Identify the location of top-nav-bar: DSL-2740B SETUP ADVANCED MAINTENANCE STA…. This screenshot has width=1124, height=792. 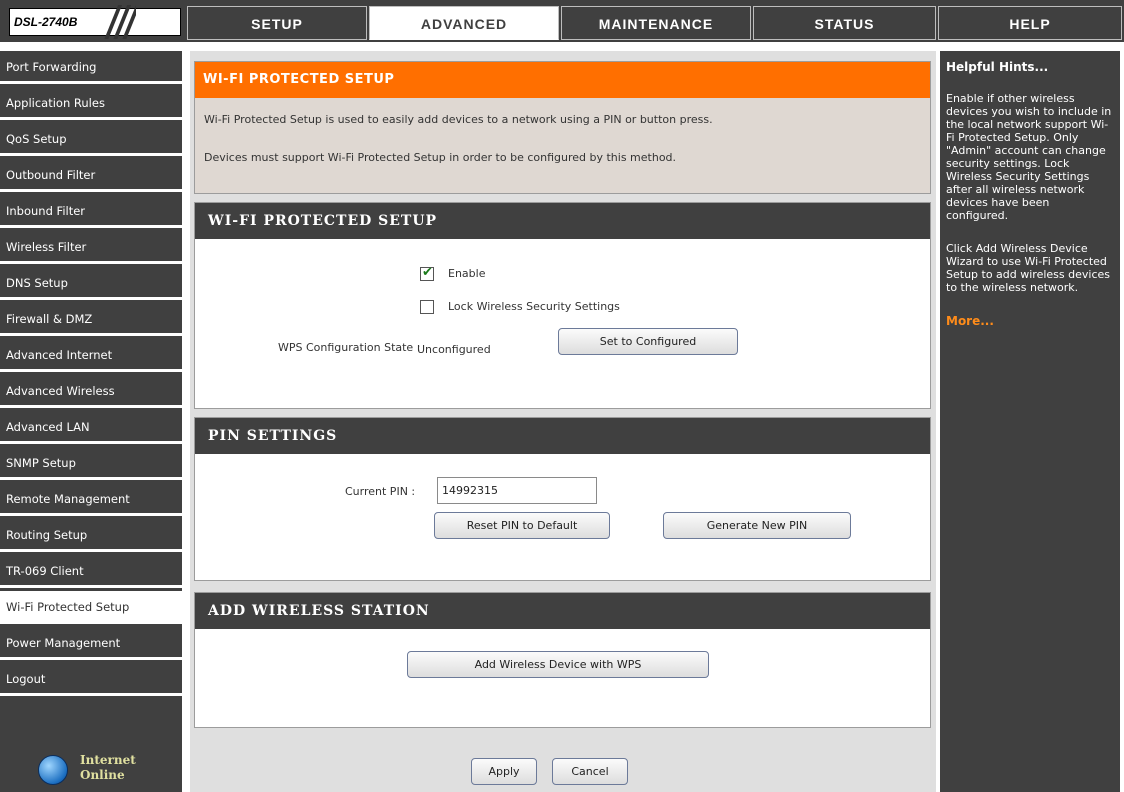
(562, 21).